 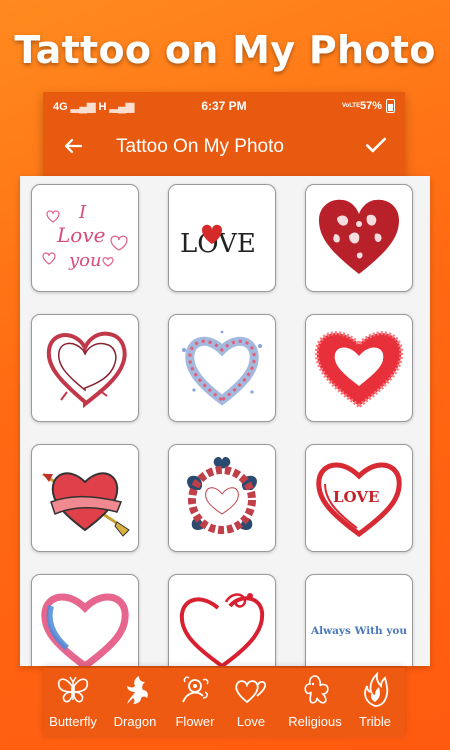 What do you see at coordinates (218, 241) in the screenshot?
I see `love-word-heart-icon: LOVE` at bounding box center [218, 241].